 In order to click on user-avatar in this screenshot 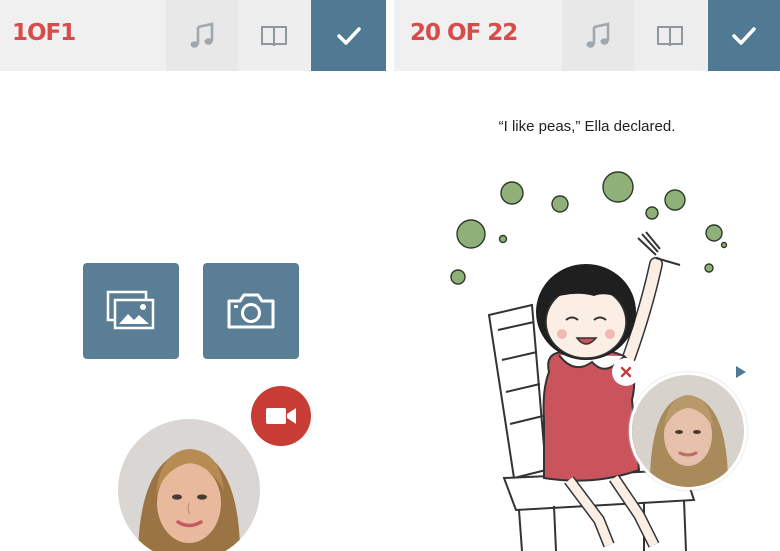, I will do `click(189, 485)`.